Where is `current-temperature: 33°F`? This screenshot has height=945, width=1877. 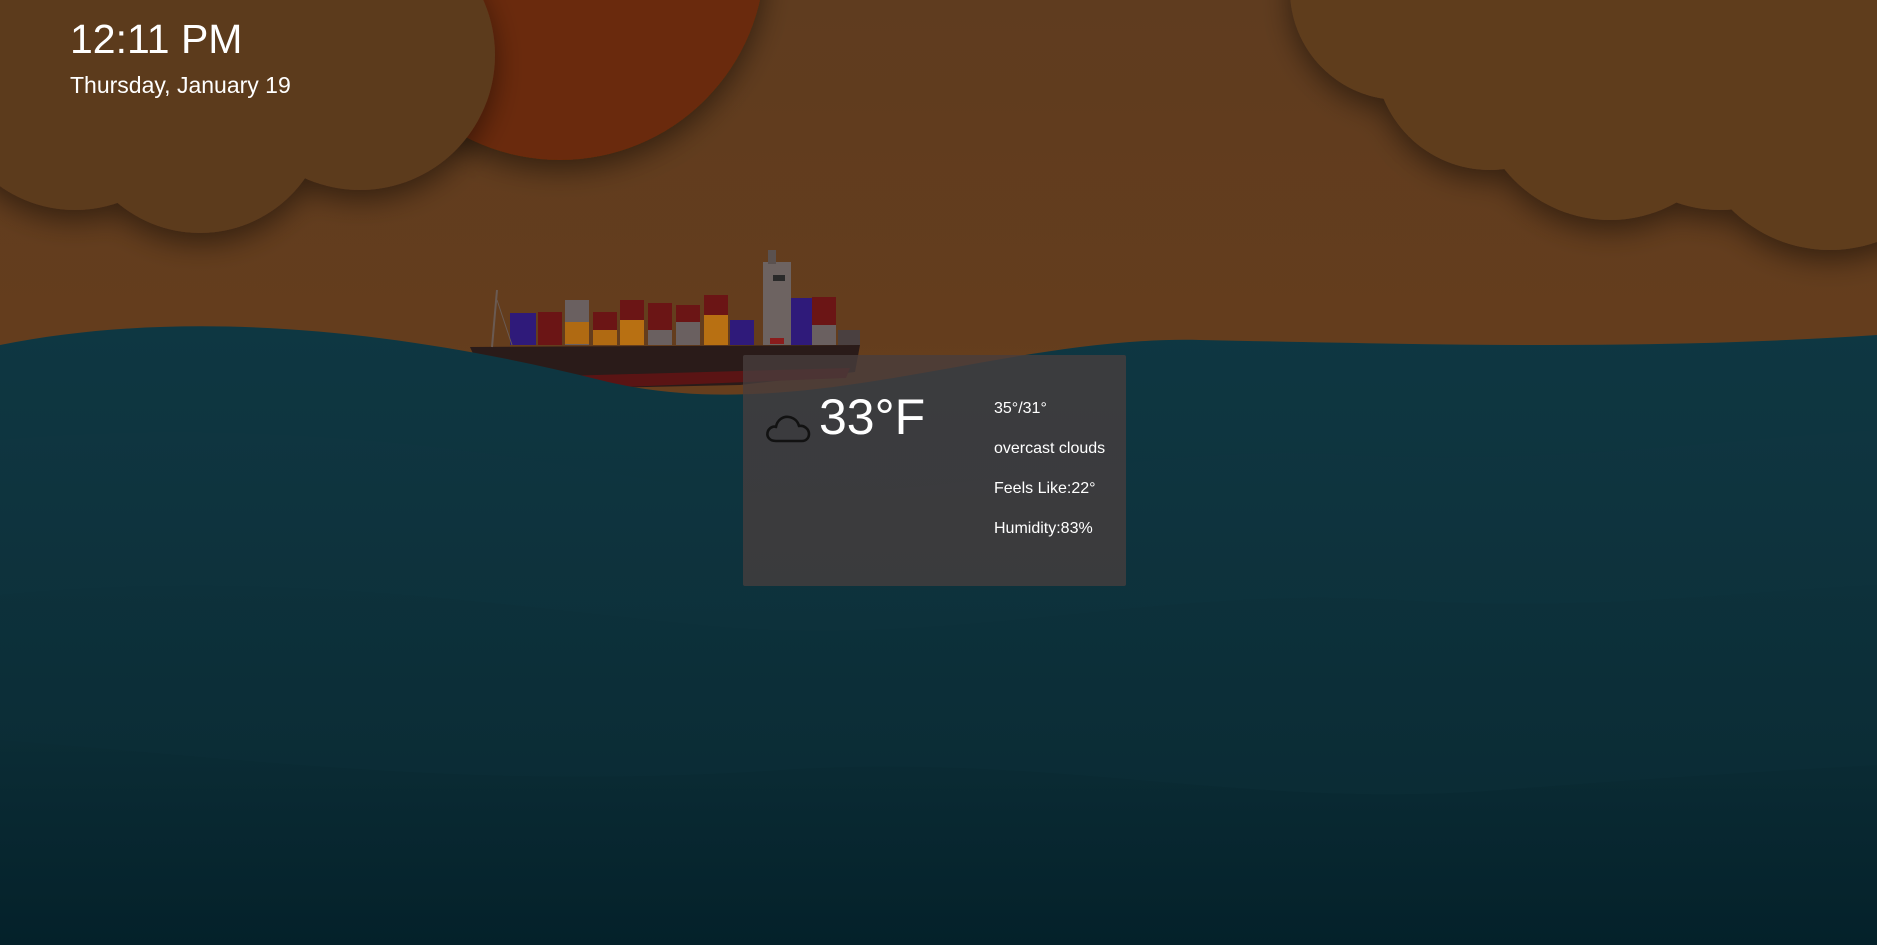 current-temperature: 33°F is located at coordinates (872, 417).